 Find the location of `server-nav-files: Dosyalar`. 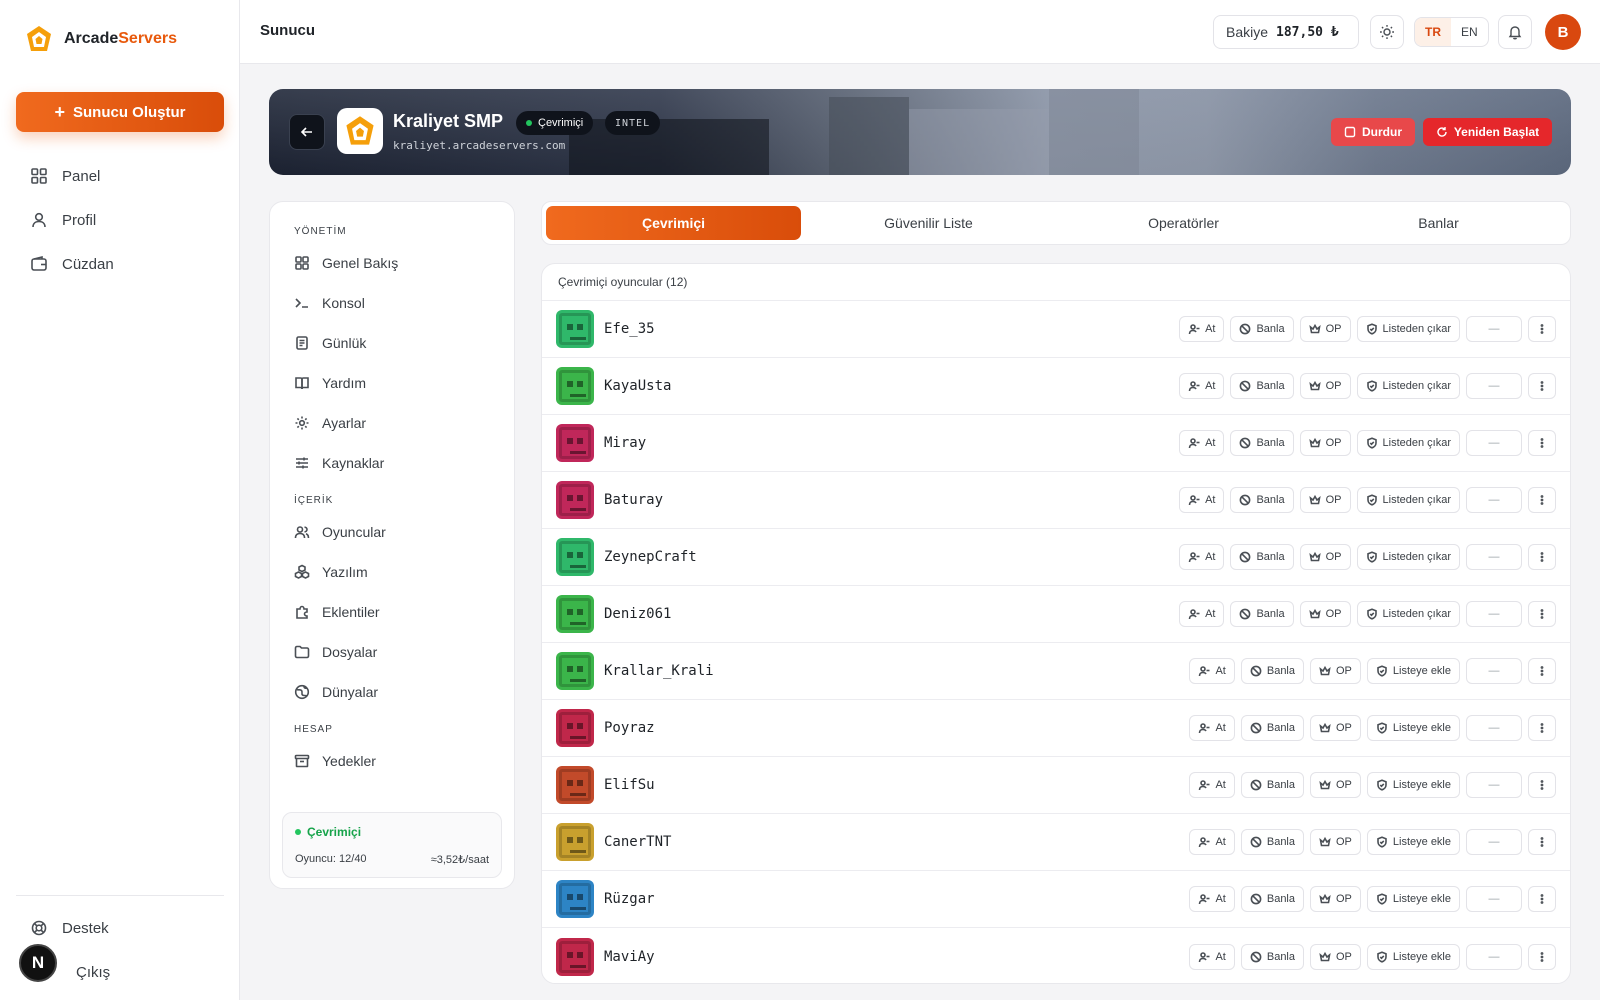

server-nav-files: Dosyalar is located at coordinates (392, 652).